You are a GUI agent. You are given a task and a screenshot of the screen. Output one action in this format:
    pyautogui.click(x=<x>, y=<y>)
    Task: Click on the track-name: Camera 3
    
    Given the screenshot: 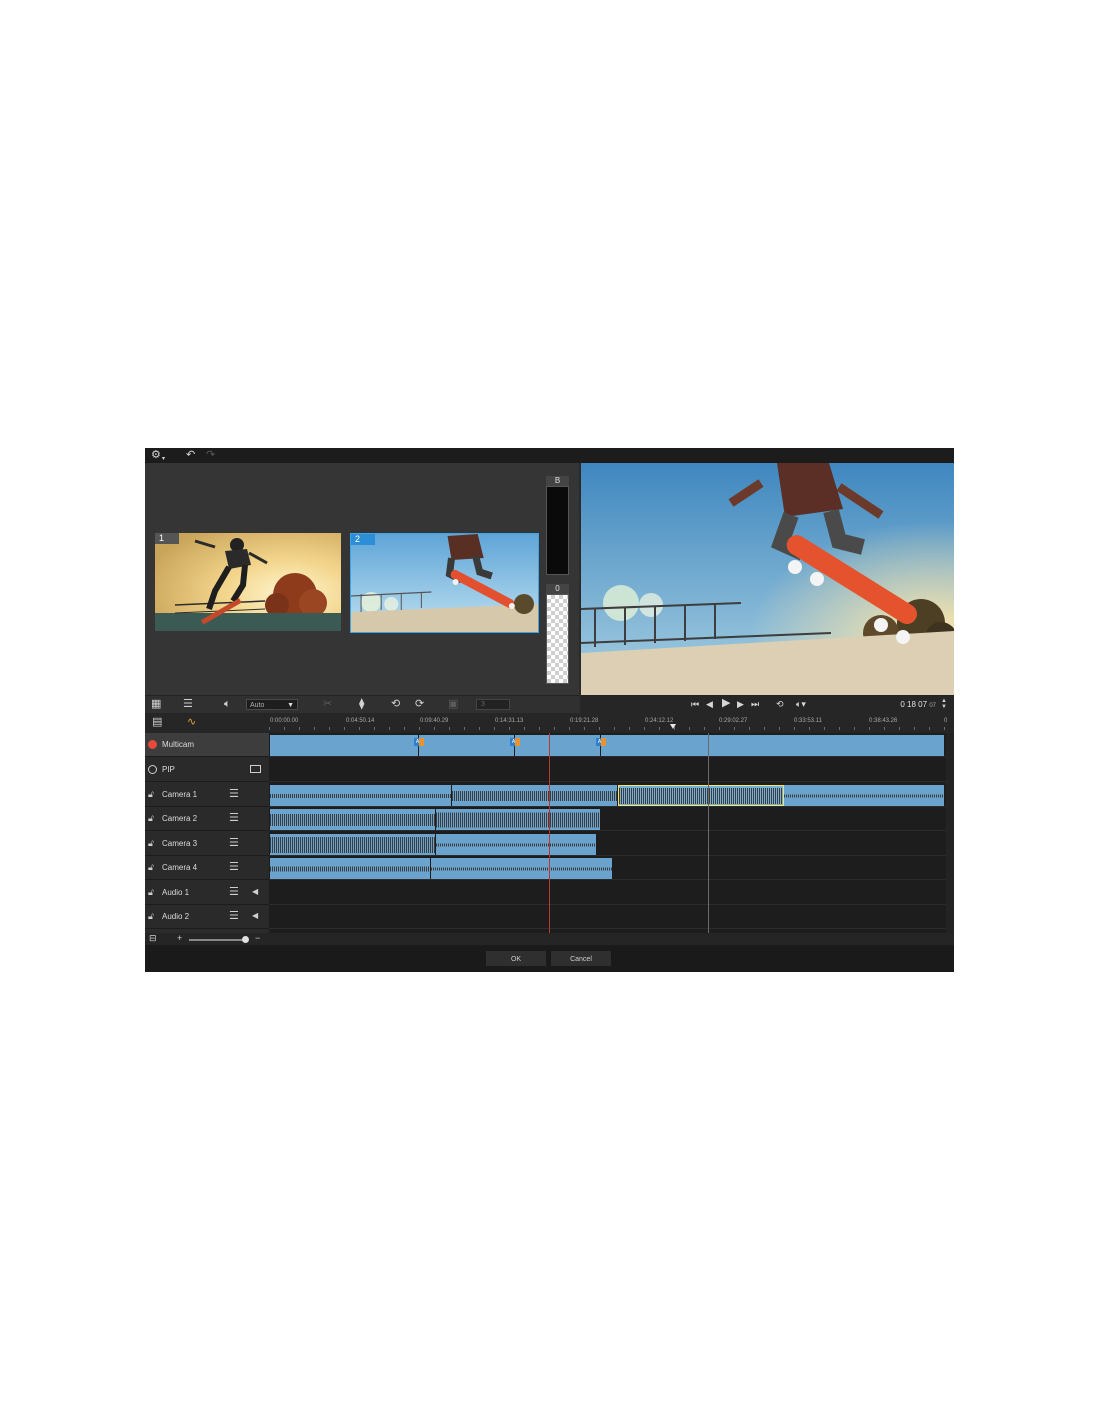 What is the action you would take?
    pyautogui.click(x=180, y=843)
    